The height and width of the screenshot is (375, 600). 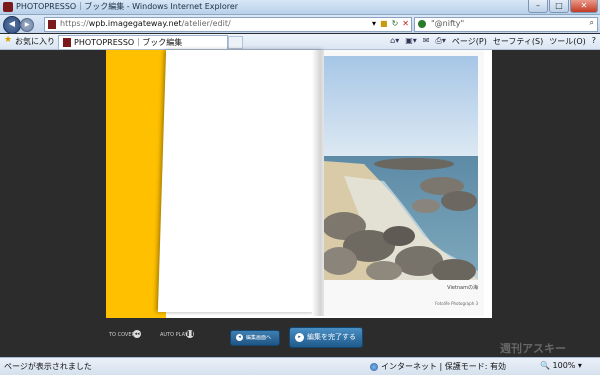 What do you see at coordinates (122, 335) in the screenshot?
I see `to-cover-label: TO COVER` at bounding box center [122, 335].